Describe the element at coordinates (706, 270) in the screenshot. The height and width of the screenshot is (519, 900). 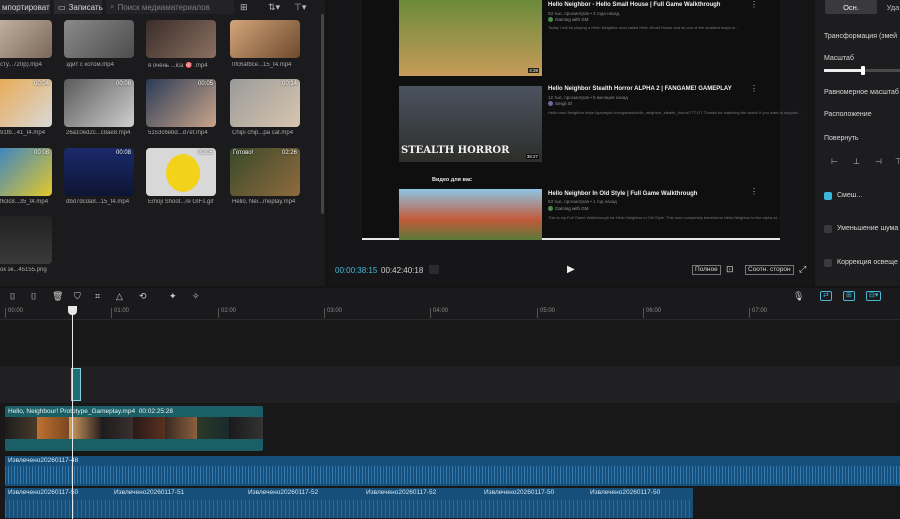
I see `fullscreen-quality-button: Полное` at that location.